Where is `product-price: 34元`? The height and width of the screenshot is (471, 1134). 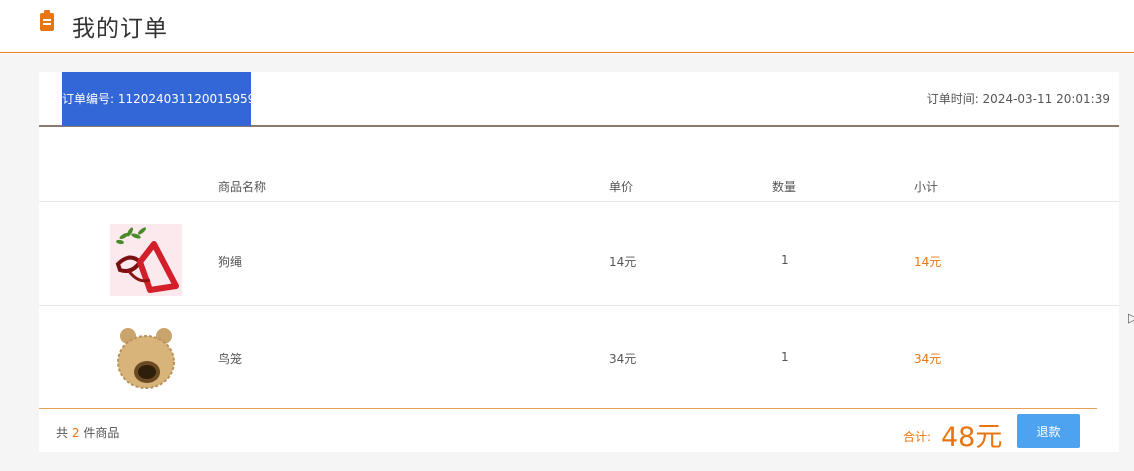 product-price: 34元 is located at coordinates (623, 359).